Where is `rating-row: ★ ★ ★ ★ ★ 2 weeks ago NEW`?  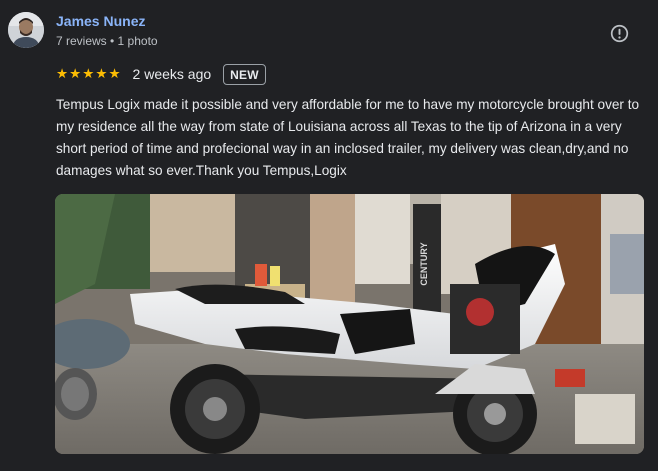 rating-row: ★ ★ ★ ★ ★ 2 weeks ago NEW is located at coordinates (161, 74).